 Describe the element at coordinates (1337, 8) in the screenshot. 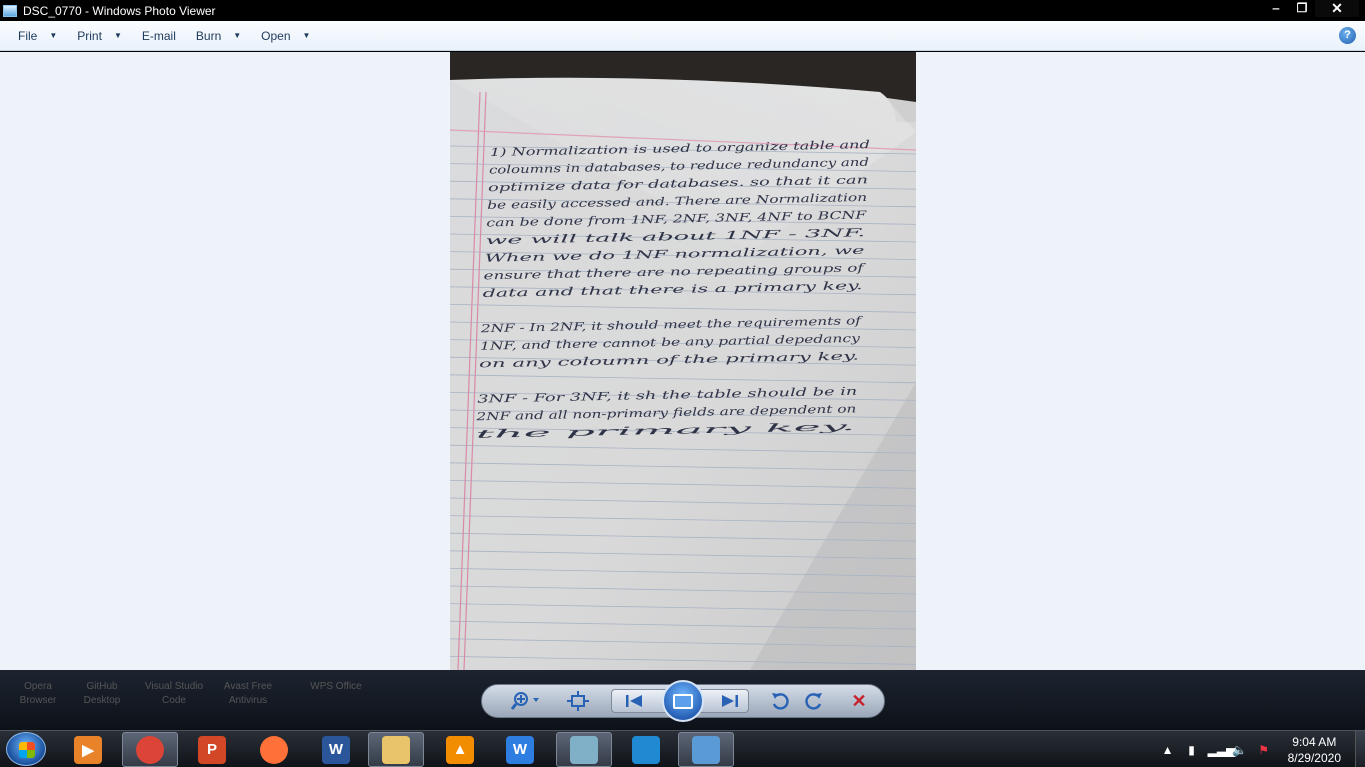

I see `close-button: ✕` at that location.